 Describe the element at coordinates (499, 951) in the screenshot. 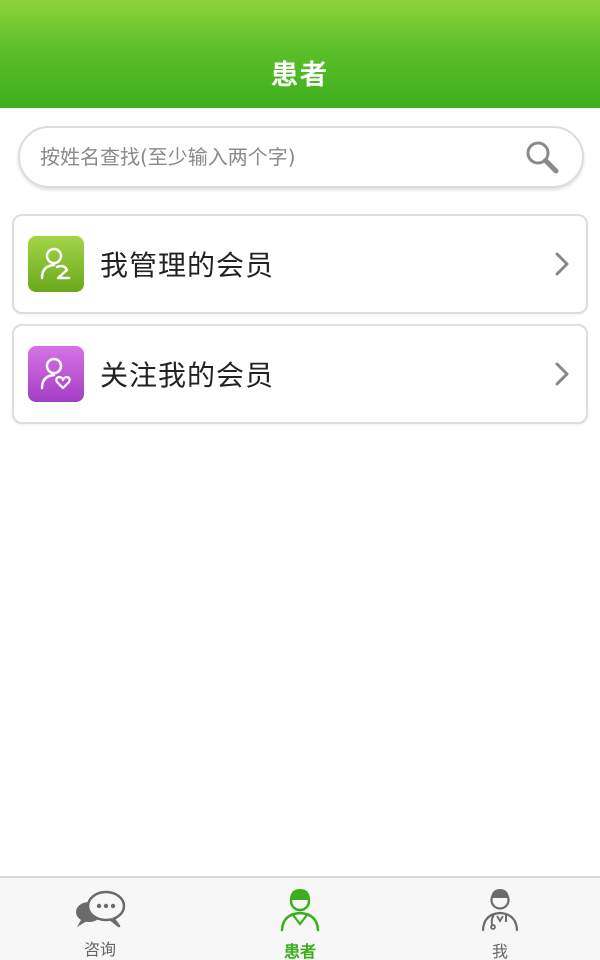

I see `tab-label: 我` at that location.